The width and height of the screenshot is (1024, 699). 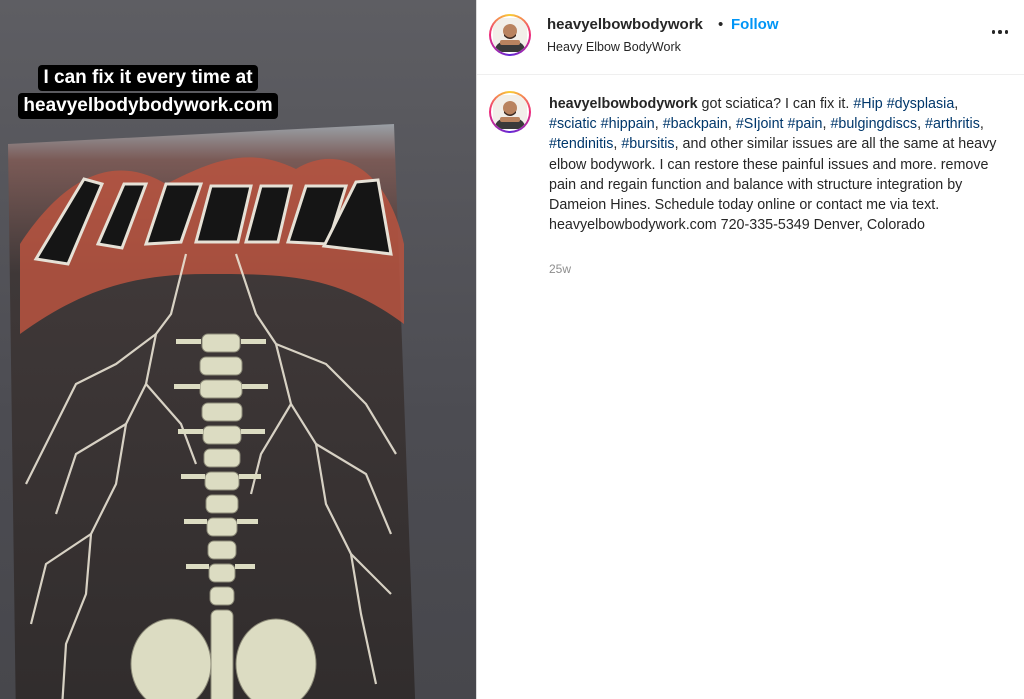 What do you see at coordinates (623, 104) in the screenshot?
I see `caption-username: heavyelbowbodywork` at bounding box center [623, 104].